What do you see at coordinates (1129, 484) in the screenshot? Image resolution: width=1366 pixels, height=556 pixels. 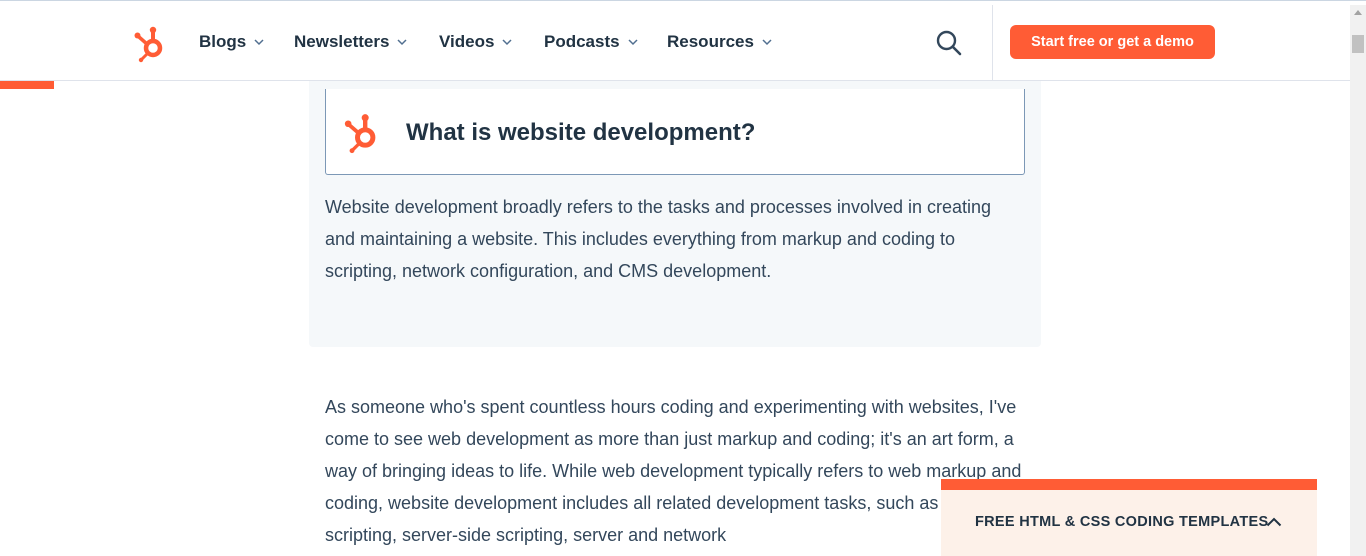 I see `offer-accent-bar` at bounding box center [1129, 484].